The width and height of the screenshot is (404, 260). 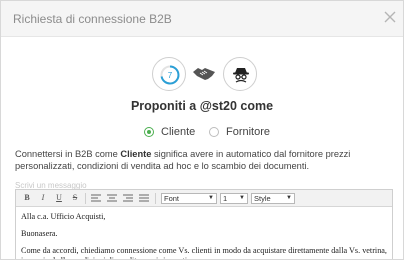 What do you see at coordinates (178, 132) in the screenshot?
I see `radio-cliente-label: Cliente` at bounding box center [178, 132].